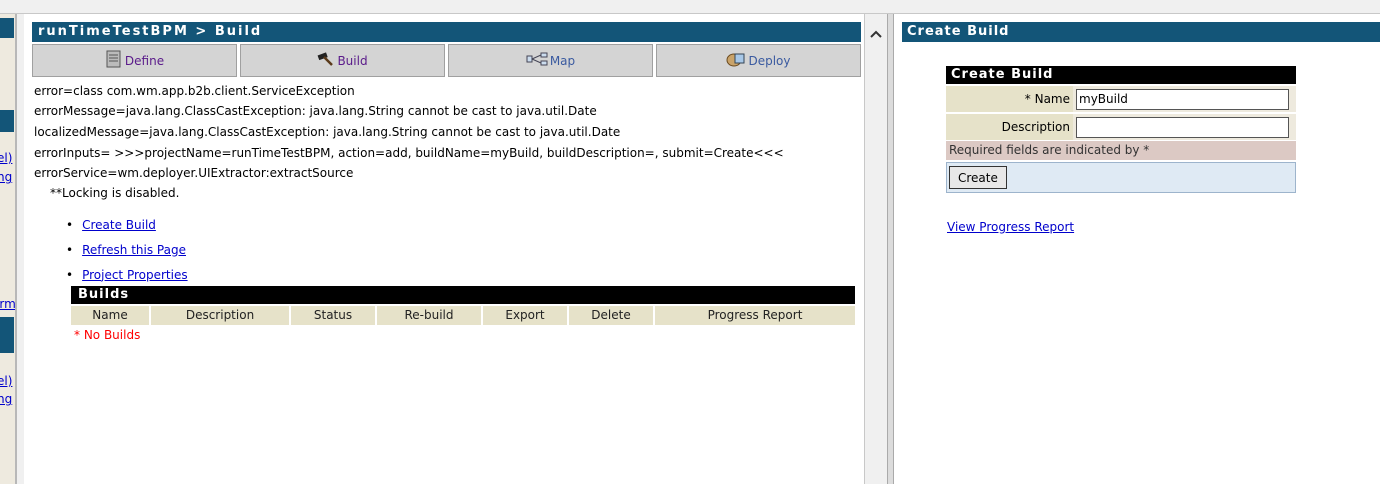 The height and width of the screenshot is (484, 1380). Describe the element at coordinates (8, 249) in the screenshot. I see `left-frame: el) ng orm el) ng` at that location.